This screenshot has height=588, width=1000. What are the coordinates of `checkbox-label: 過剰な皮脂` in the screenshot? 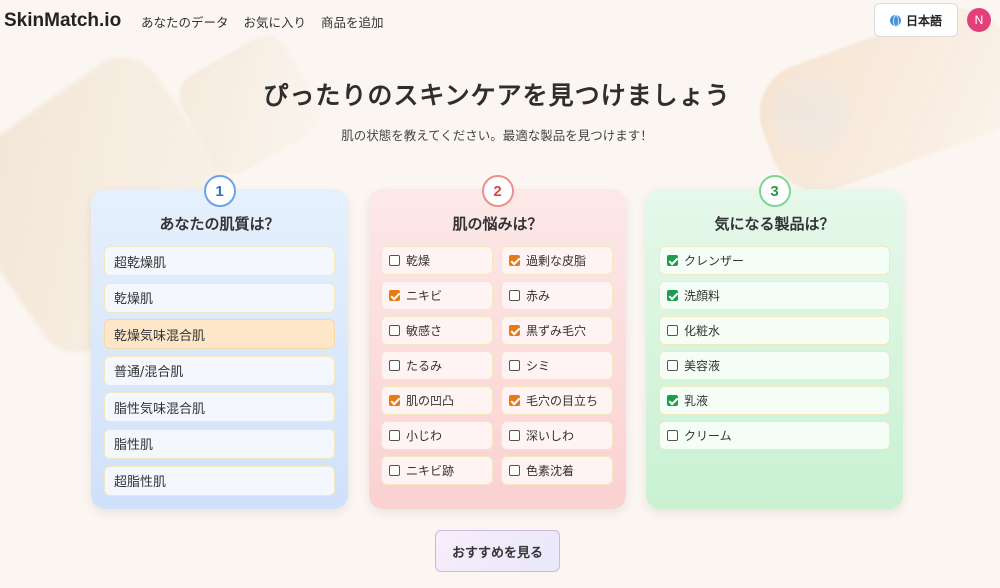 It's located at (556, 261).